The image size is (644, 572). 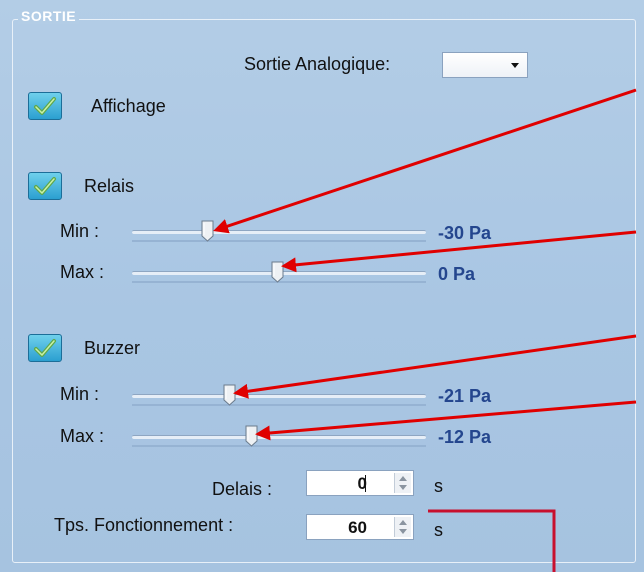 I want to click on relais-min-slider-groove, so click(x=279, y=241).